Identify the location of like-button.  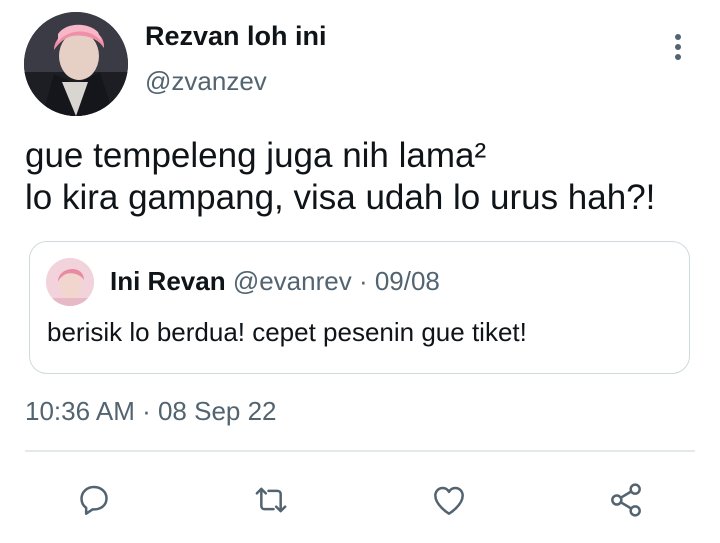
(449, 500).